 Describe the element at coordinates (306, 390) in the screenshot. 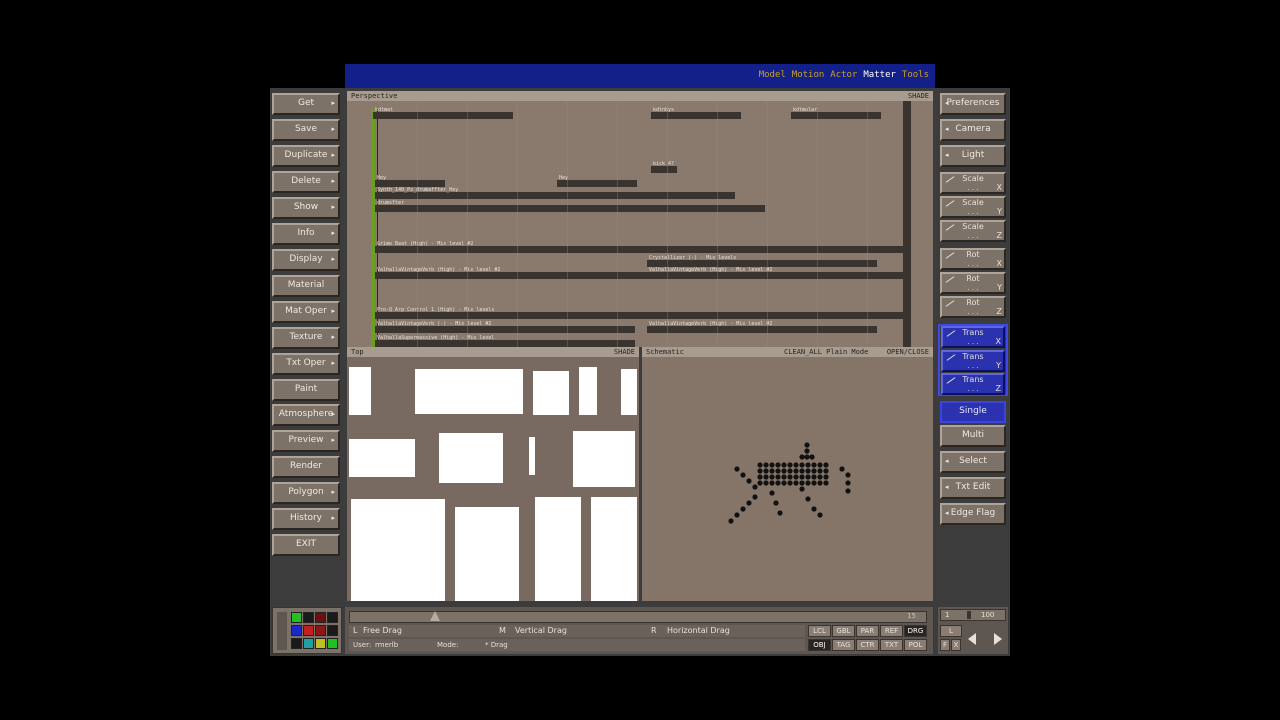

I see `paint-button: Paint` at that location.